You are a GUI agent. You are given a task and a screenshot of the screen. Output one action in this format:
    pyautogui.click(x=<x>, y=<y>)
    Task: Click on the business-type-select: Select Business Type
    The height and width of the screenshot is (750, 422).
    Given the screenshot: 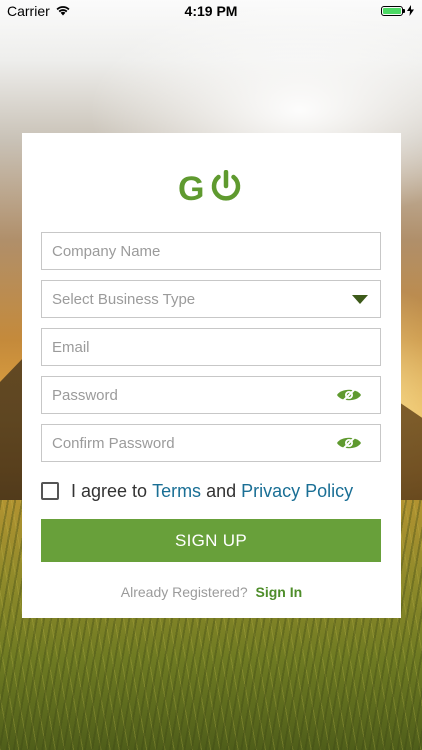 What is the action you would take?
    pyautogui.click(x=211, y=299)
    